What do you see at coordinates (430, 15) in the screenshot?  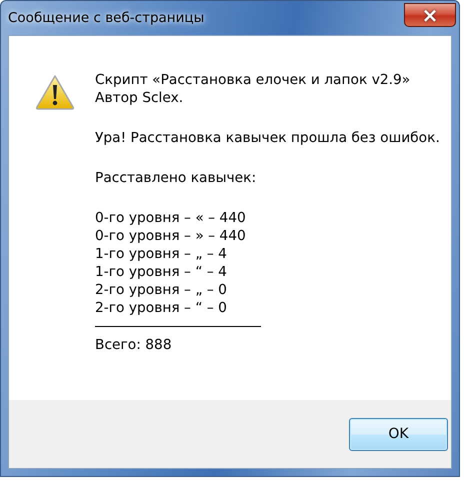 I see `close-button: ×` at bounding box center [430, 15].